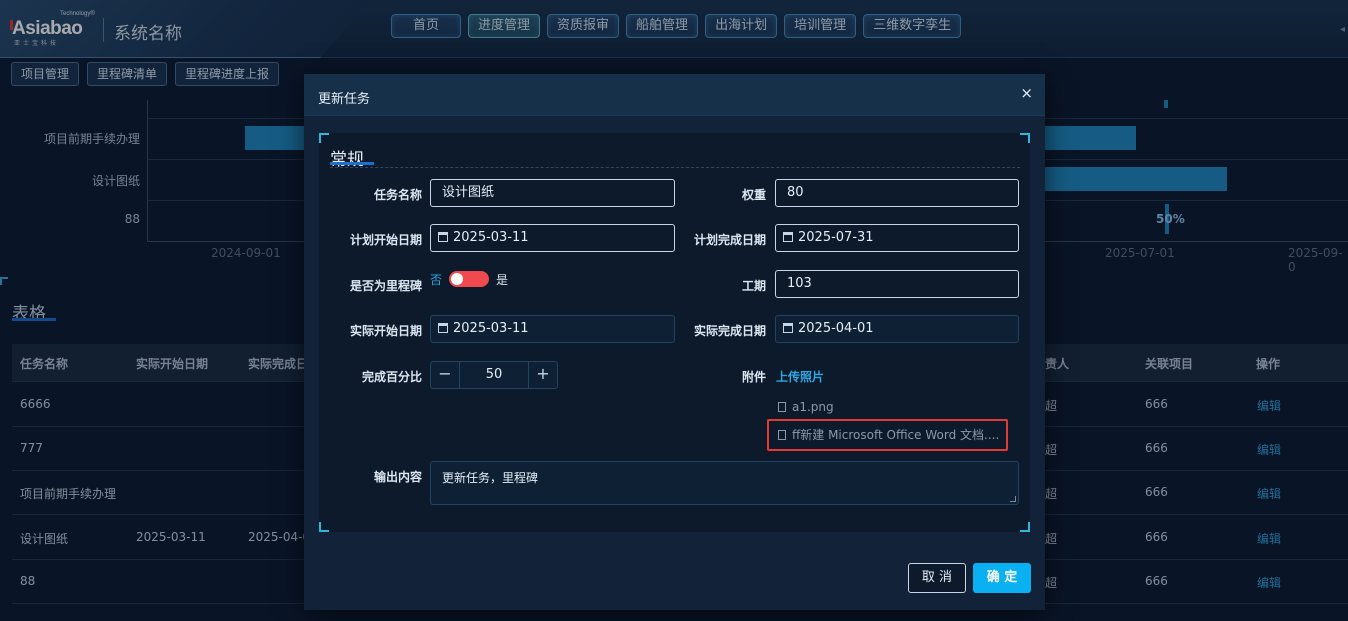 This screenshot has width=1348, height=621. I want to click on attachment-file: a1.png, so click(806, 407).